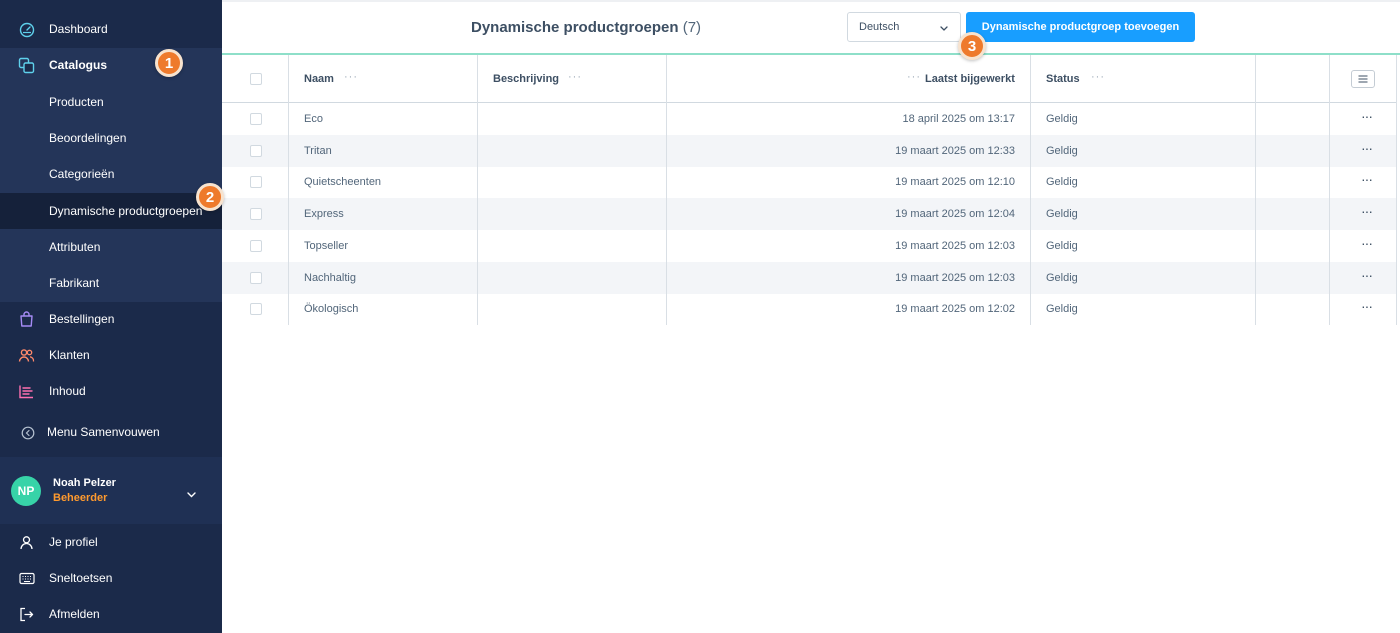  What do you see at coordinates (111, 355) in the screenshot?
I see `nav-klanten: Klanten` at bounding box center [111, 355].